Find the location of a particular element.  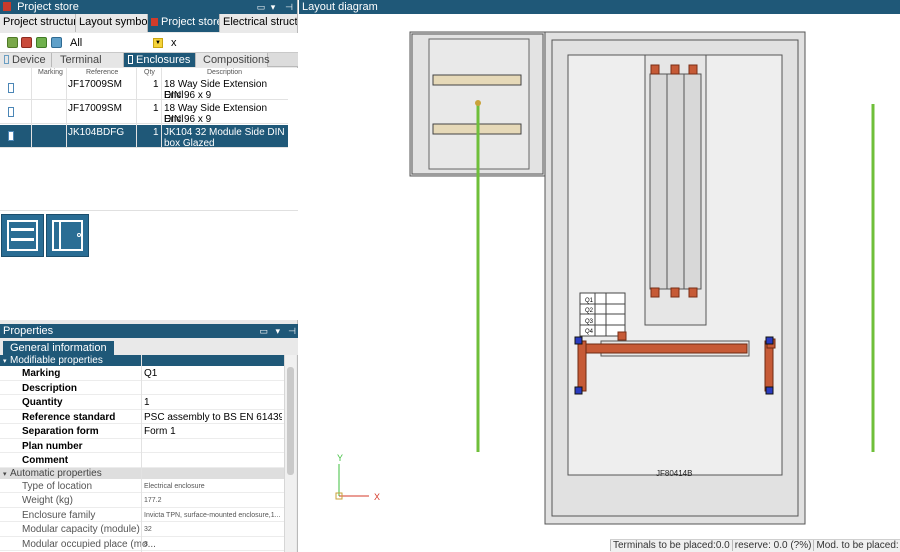

section-automatic: ▾ Automatic properties is located at coordinates (142, 473).